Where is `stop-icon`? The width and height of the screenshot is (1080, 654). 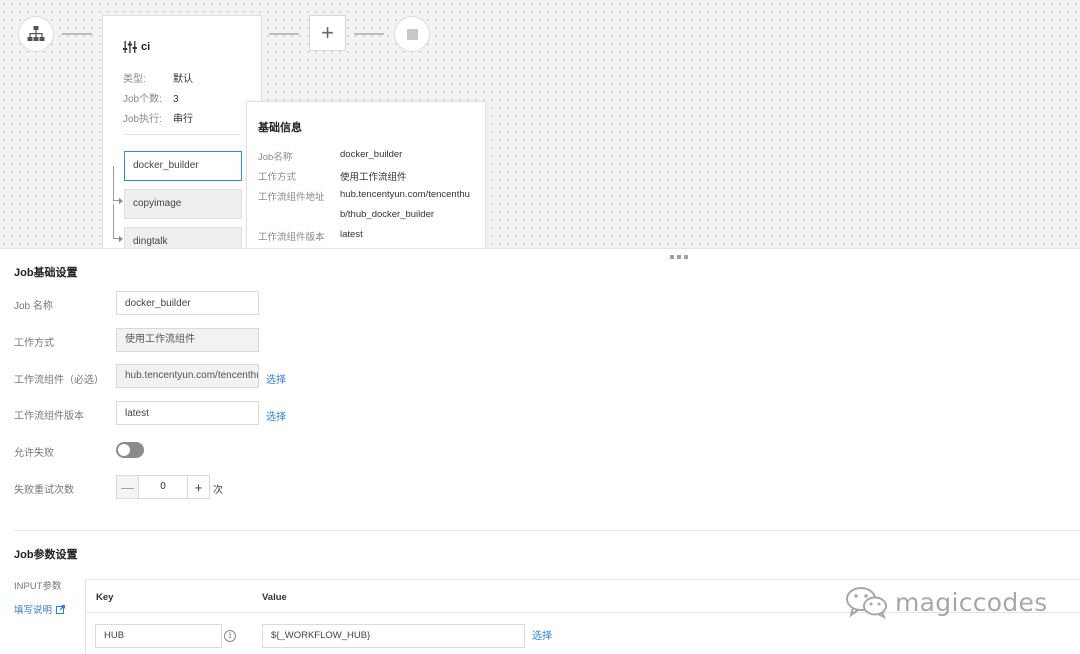
stop-icon is located at coordinates (412, 34).